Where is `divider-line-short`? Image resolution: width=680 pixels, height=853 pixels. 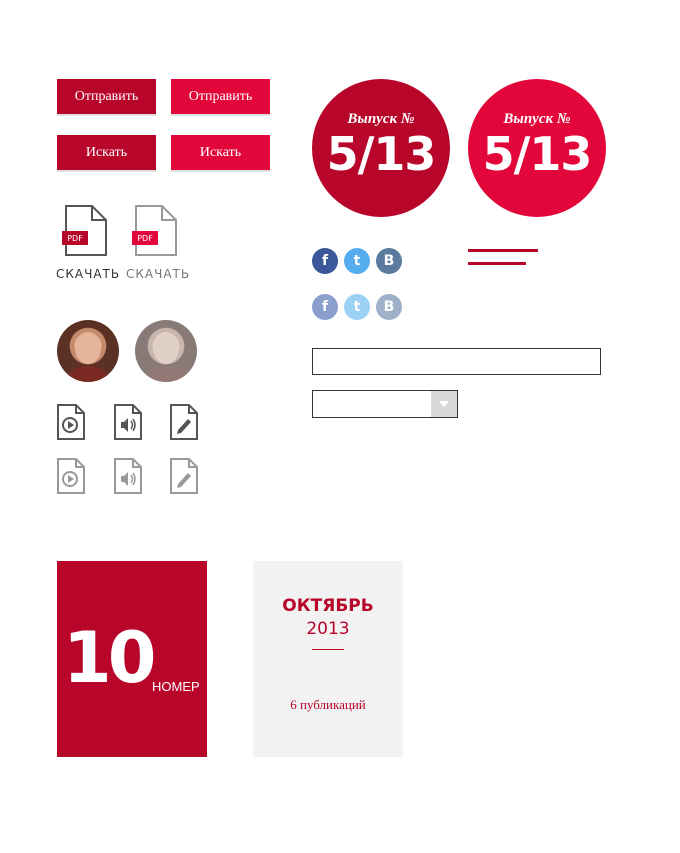 divider-line-short is located at coordinates (497, 263).